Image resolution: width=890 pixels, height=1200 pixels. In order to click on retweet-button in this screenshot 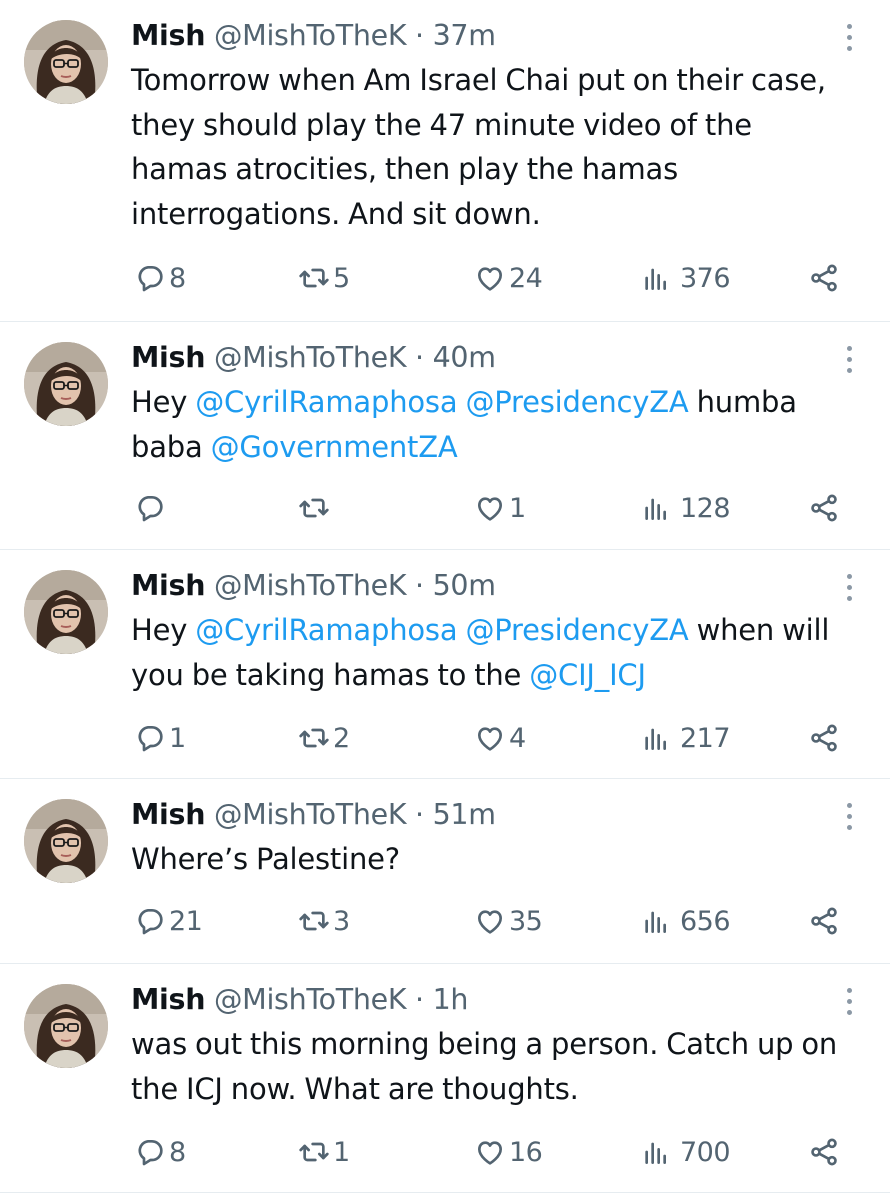, I will do `click(315, 508)`.